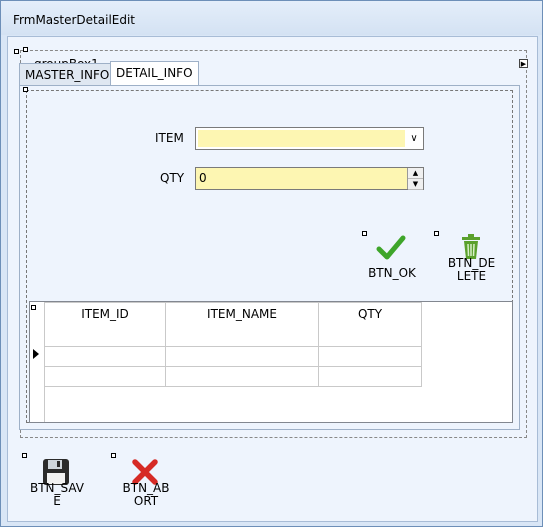 The image size is (543, 527). I want to click on delete-button-label: BTN_DE LETE, so click(471, 270).